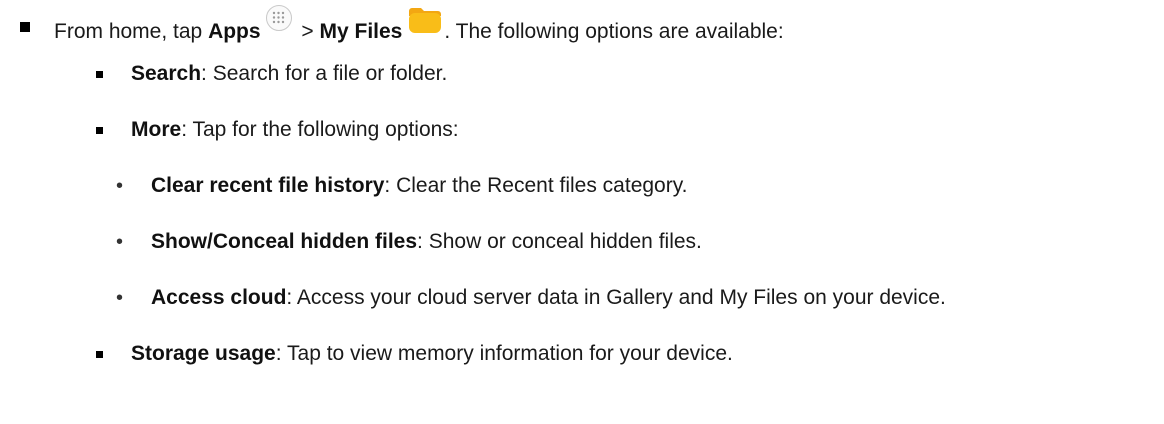 This screenshot has height=424, width=1164. What do you see at coordinates (278, 18) in the screenshot?
I see `apps-grid-icon` at bounding box center [278, 18].